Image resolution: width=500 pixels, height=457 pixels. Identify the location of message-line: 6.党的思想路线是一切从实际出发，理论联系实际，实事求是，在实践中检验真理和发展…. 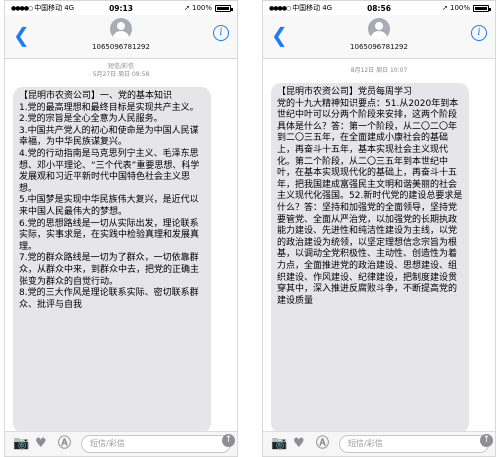
(109, 235).